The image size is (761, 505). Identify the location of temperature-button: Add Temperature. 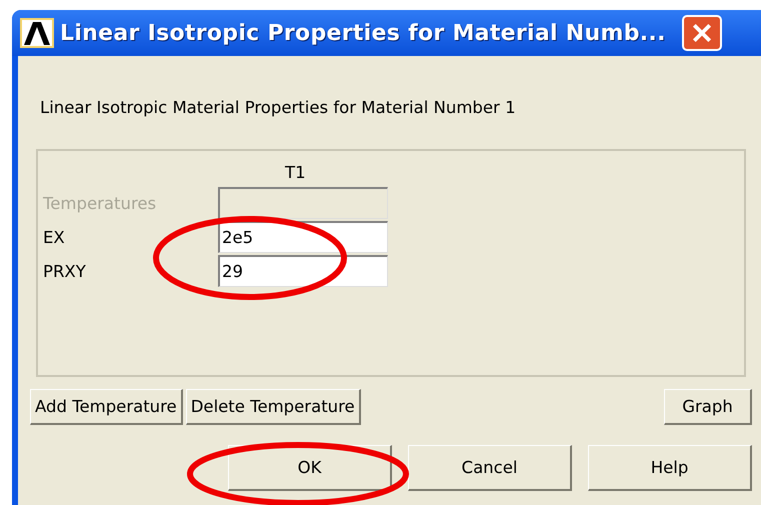
(106, 407).